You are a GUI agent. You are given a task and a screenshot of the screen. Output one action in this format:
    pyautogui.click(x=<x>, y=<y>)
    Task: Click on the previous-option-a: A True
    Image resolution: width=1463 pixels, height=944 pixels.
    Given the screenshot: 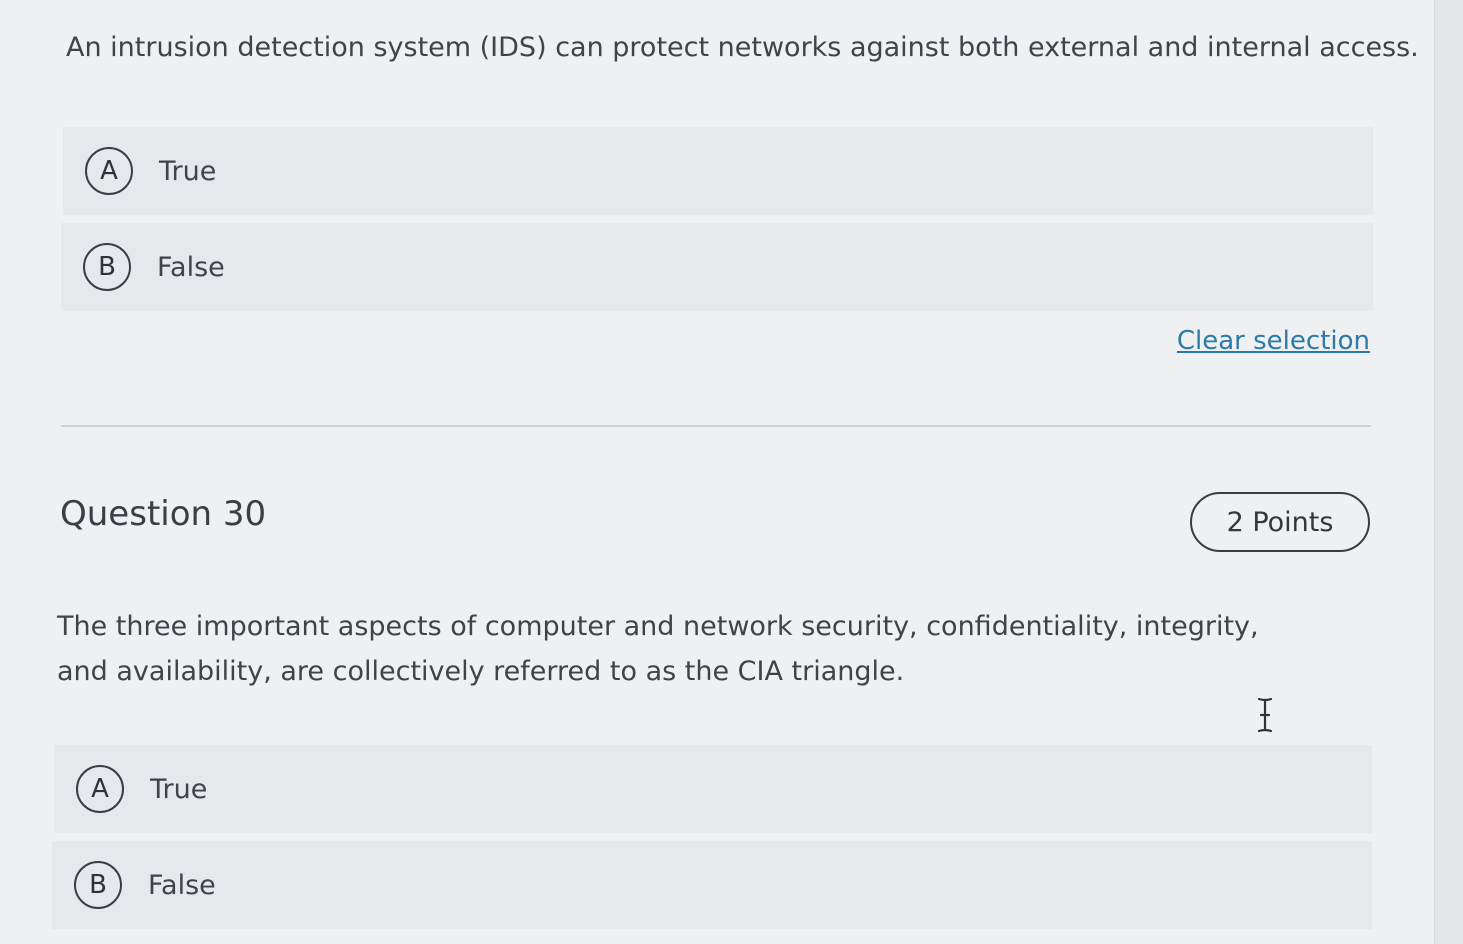 What is the action you would take?
    pyautogui.click(x=718, y=171)
    